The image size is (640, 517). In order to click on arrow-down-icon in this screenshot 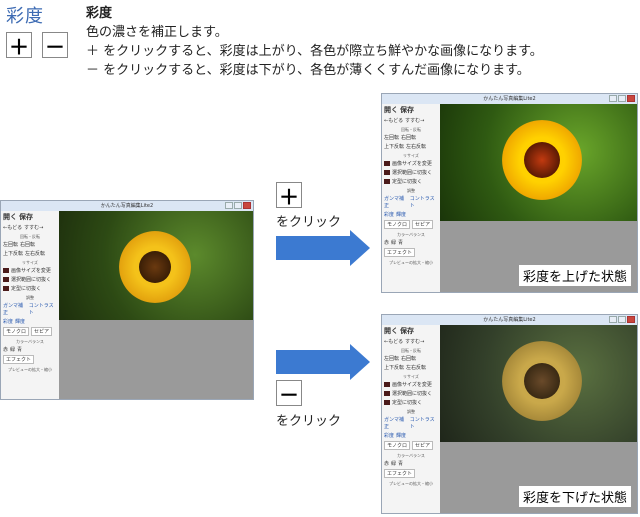, I will do `click(314, 362)`.